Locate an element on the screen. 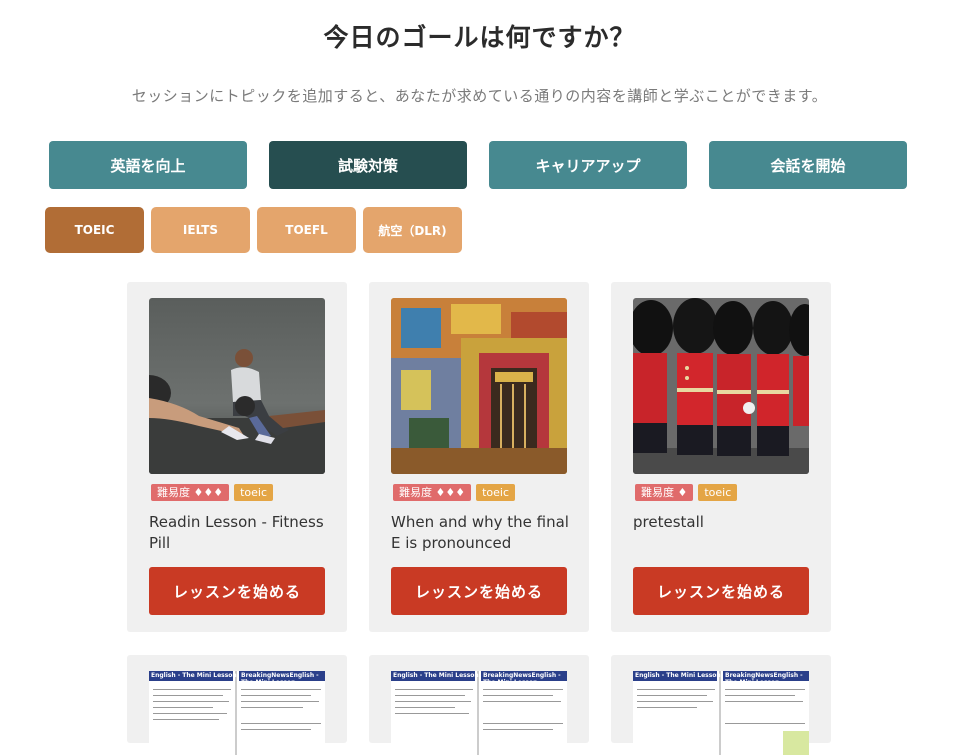 The width and height of the screenshot is (959, 755). lesson-title: pretestall is located at coordinates (668, 522).